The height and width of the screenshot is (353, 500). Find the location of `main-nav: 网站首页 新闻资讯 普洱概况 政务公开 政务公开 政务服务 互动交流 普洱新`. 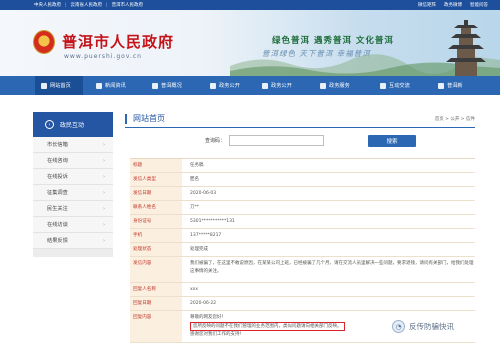

main-nav: 网站首页 新闻资讯 普洱概况 政务公开 政务公开 政务服务 互动交流 普洱新 is located at coordinates (250, 85).